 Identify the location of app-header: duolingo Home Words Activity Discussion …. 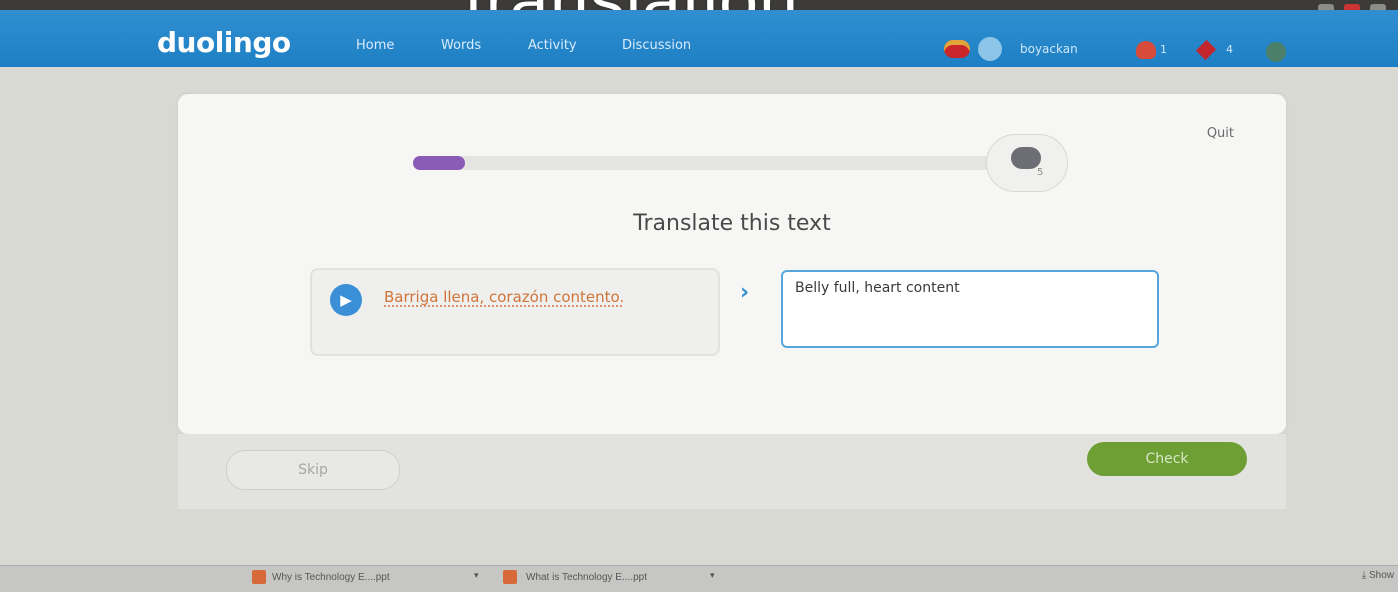
(699, 38).